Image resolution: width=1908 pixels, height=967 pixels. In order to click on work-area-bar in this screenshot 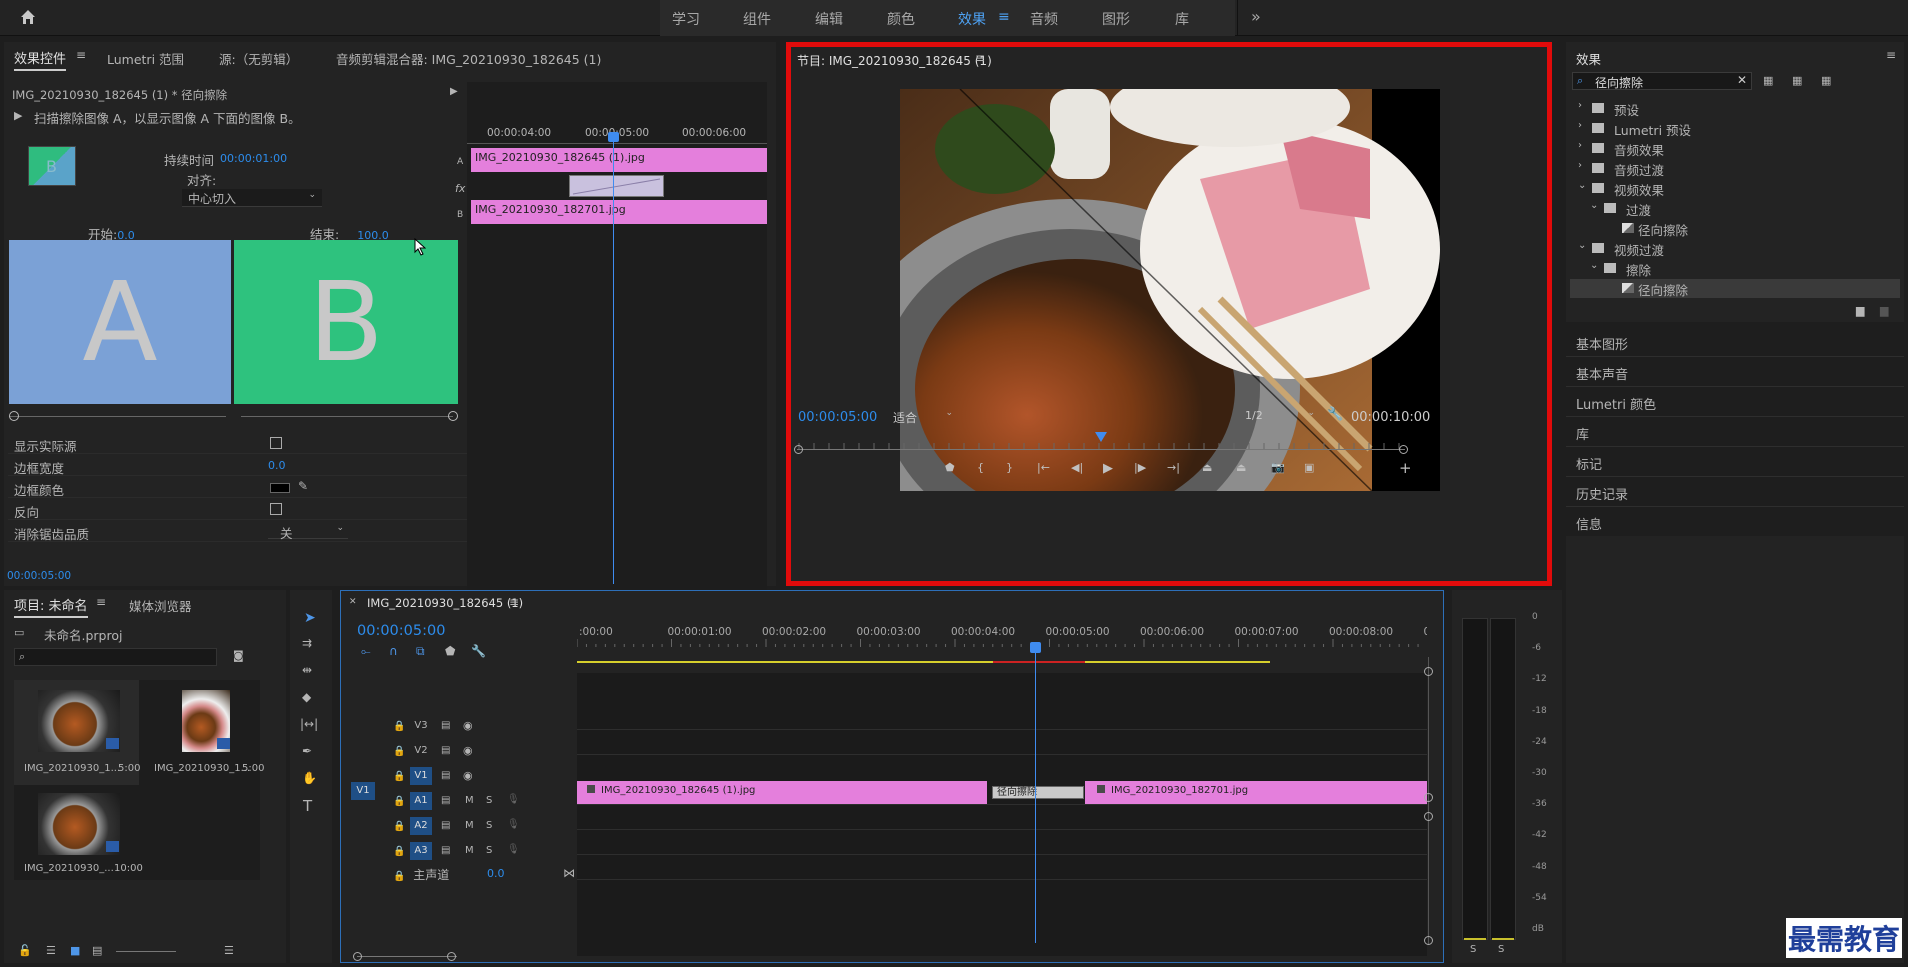, I will do `click(923, 662)`.